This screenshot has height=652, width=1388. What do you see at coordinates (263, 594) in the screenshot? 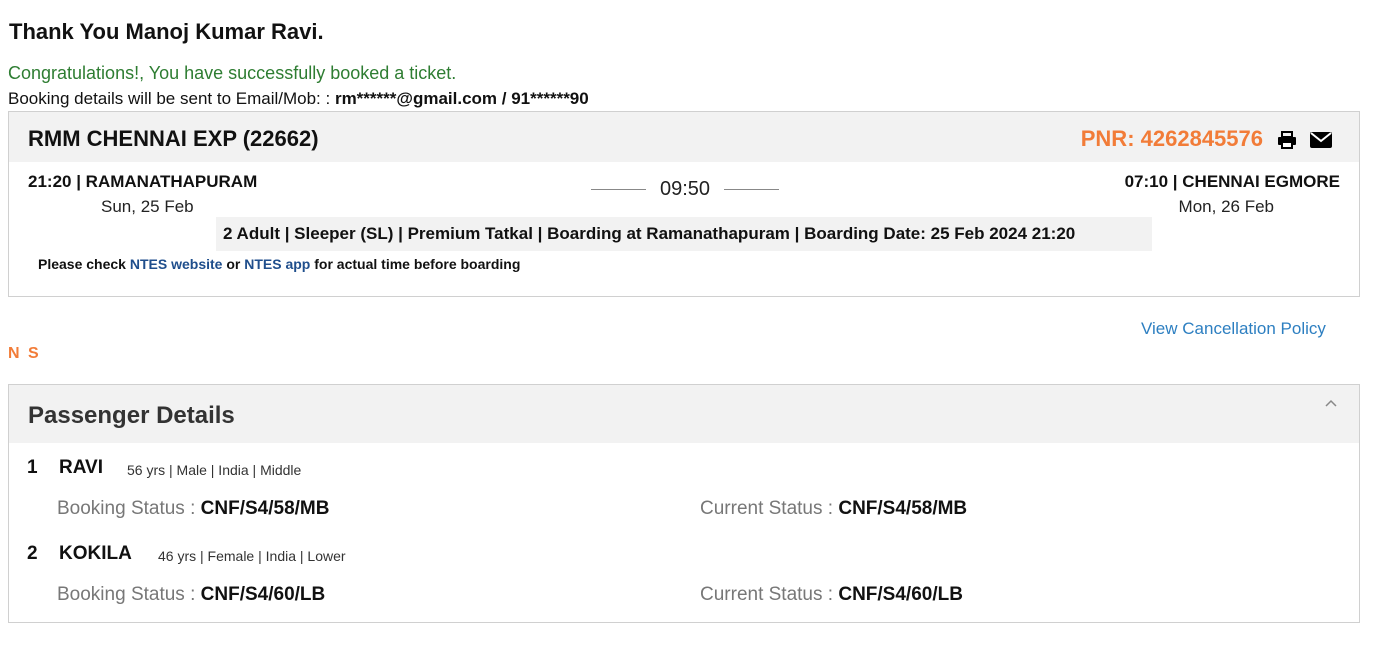
I see `booking-status-value: CNF/S4/60/LB` at bounding box center [263, 594].